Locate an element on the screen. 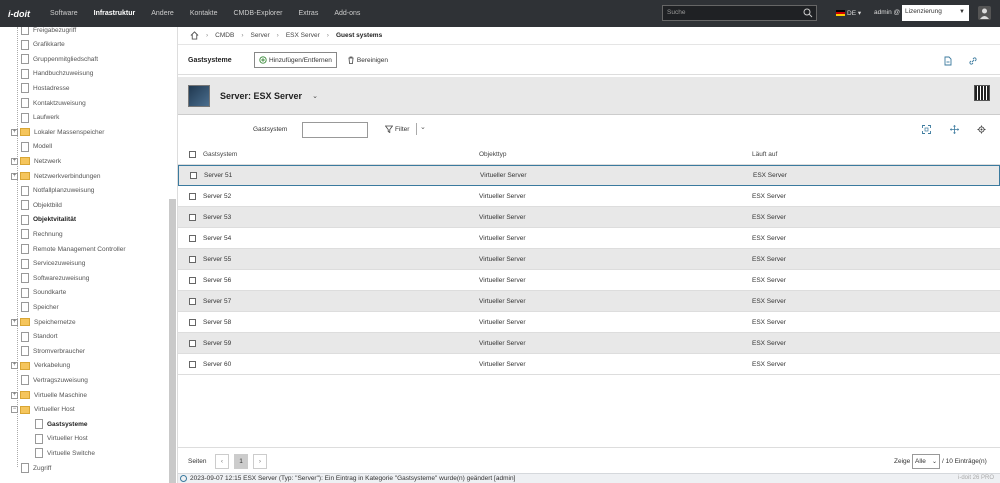 This screenshot has height=483, width=1000. table-row: Server 55 Virtueller Server ESX Server is located at coordinates (589, 259).